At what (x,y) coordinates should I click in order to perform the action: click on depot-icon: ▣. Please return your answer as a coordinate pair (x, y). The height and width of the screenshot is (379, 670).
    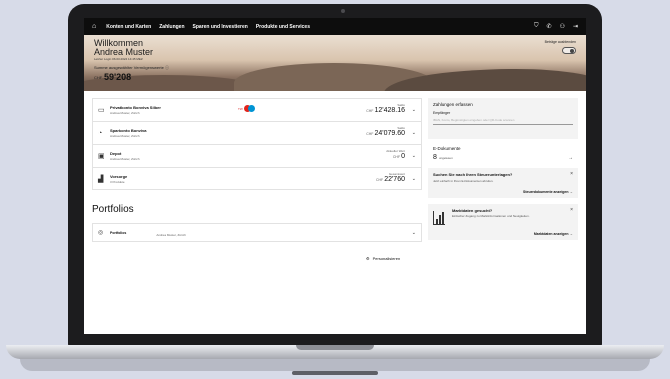
    Looking at the image, I should click on (101, 156).